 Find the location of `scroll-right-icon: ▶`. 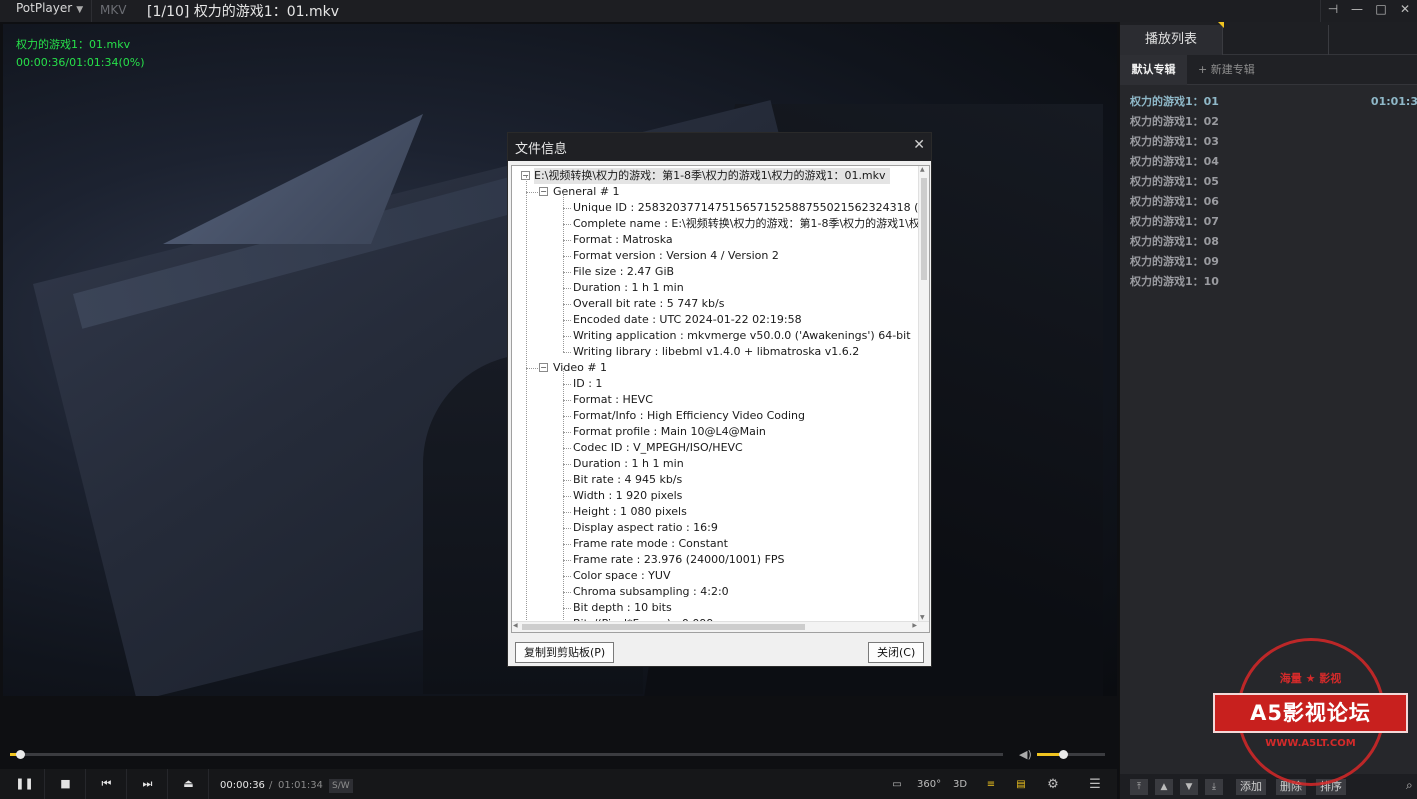

scroll-right-icon: ▶ is located at coordinates (914, 625).